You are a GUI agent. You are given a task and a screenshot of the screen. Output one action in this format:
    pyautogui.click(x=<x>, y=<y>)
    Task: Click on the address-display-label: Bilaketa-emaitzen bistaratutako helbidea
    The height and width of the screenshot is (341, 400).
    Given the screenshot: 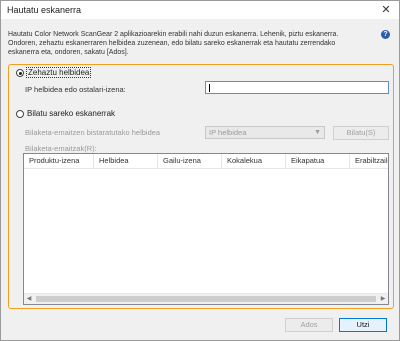 What is the action you would take?
    pyautogui.click(x=93, y=132)
    